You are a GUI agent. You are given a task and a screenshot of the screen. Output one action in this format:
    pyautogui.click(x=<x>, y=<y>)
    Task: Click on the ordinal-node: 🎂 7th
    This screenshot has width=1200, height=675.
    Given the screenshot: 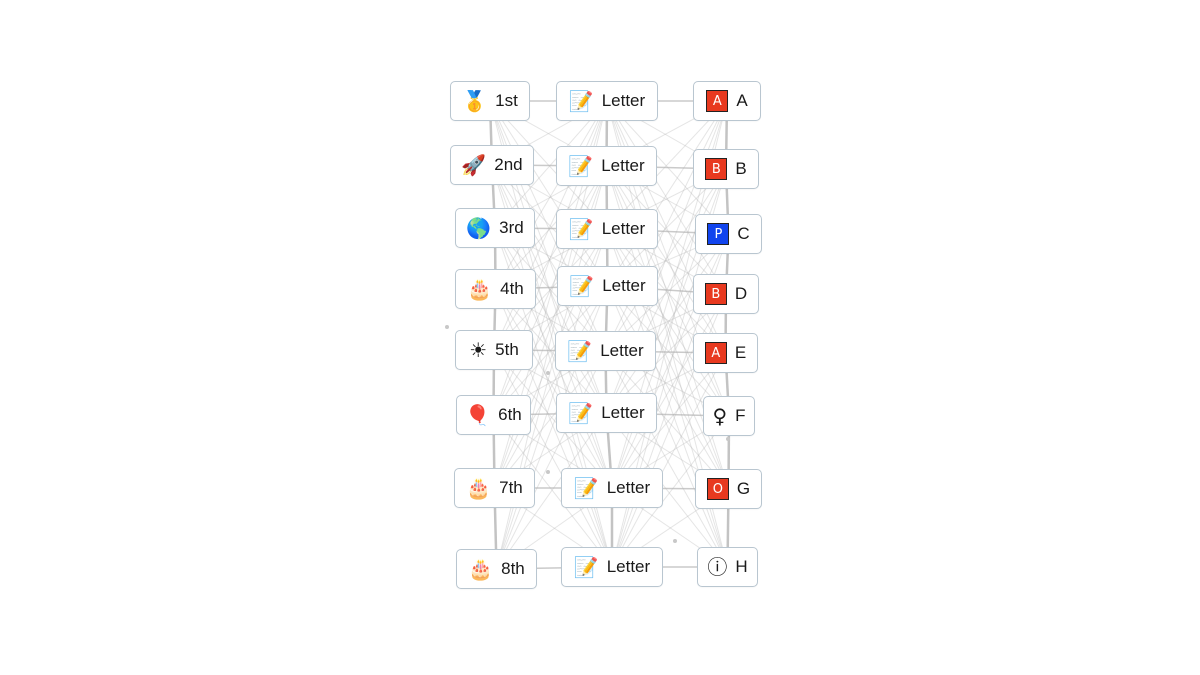 What is the action you would take?
    pyautogui.click(x=494, y=488)
    